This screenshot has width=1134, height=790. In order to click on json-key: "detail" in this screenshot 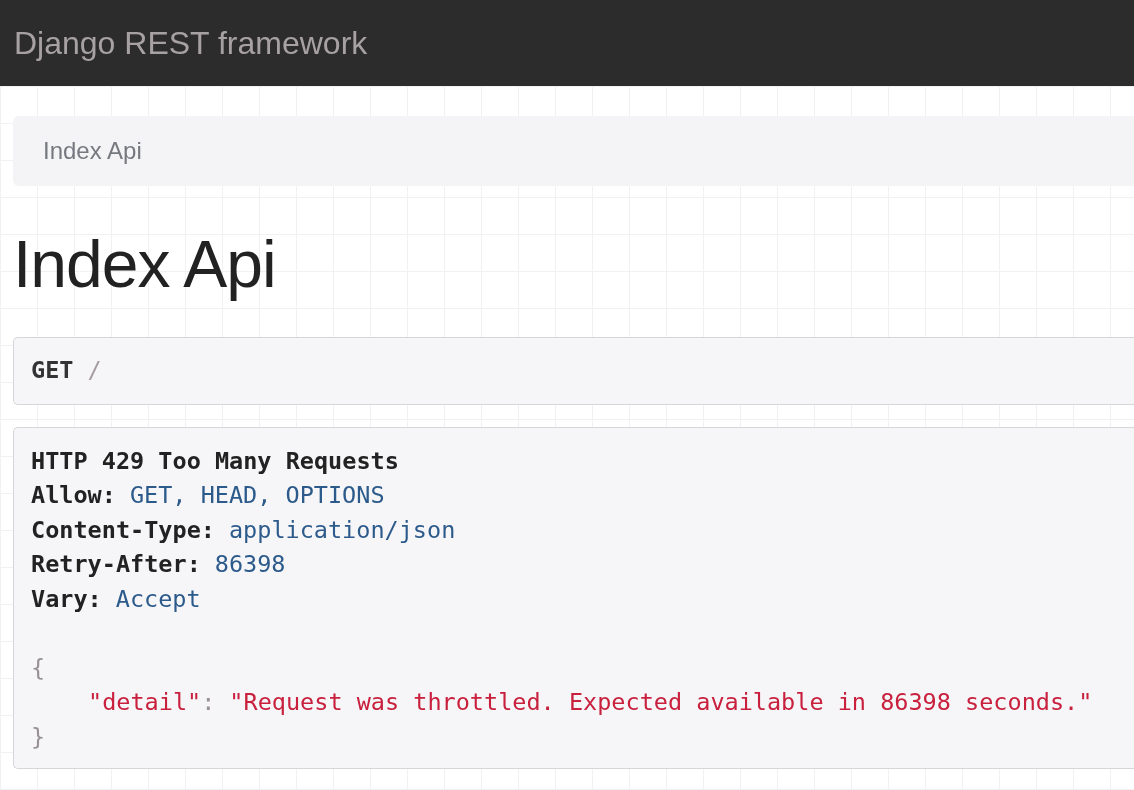, I will do `click(145, 702)`.